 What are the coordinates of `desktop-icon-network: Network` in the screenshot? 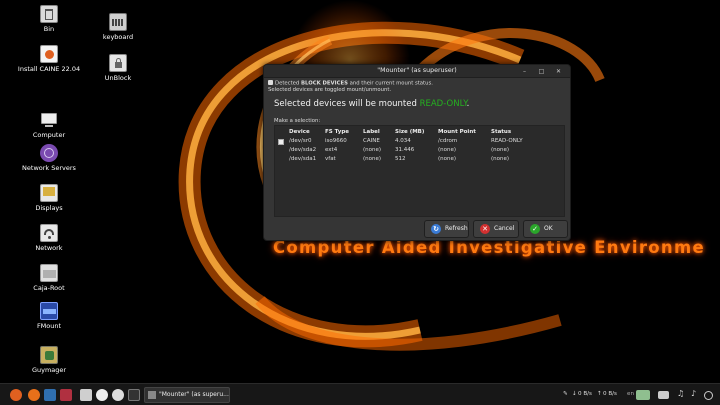 It's located at (49, 238).